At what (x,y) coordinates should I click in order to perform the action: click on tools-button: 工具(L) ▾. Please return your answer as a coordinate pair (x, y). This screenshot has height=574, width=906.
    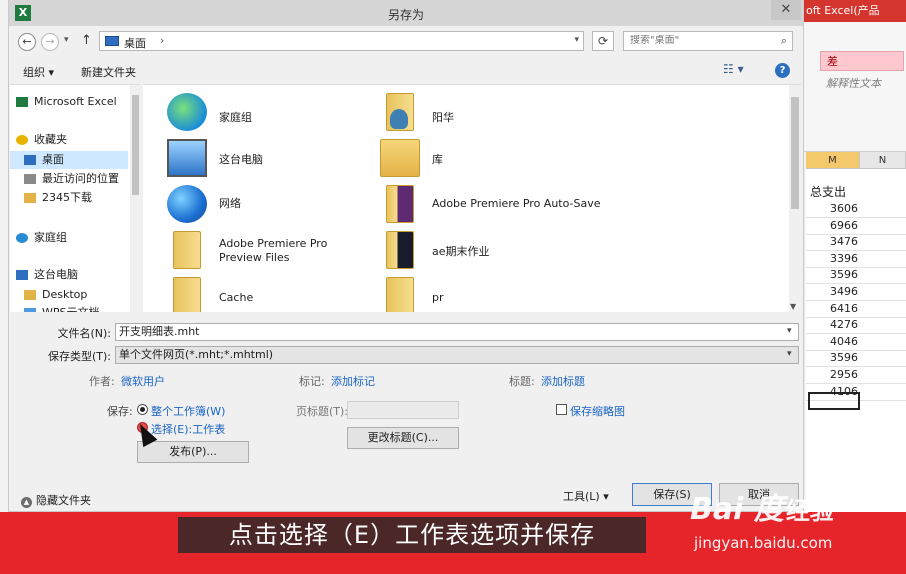
    Looking at the image, I should click on (586, 496).